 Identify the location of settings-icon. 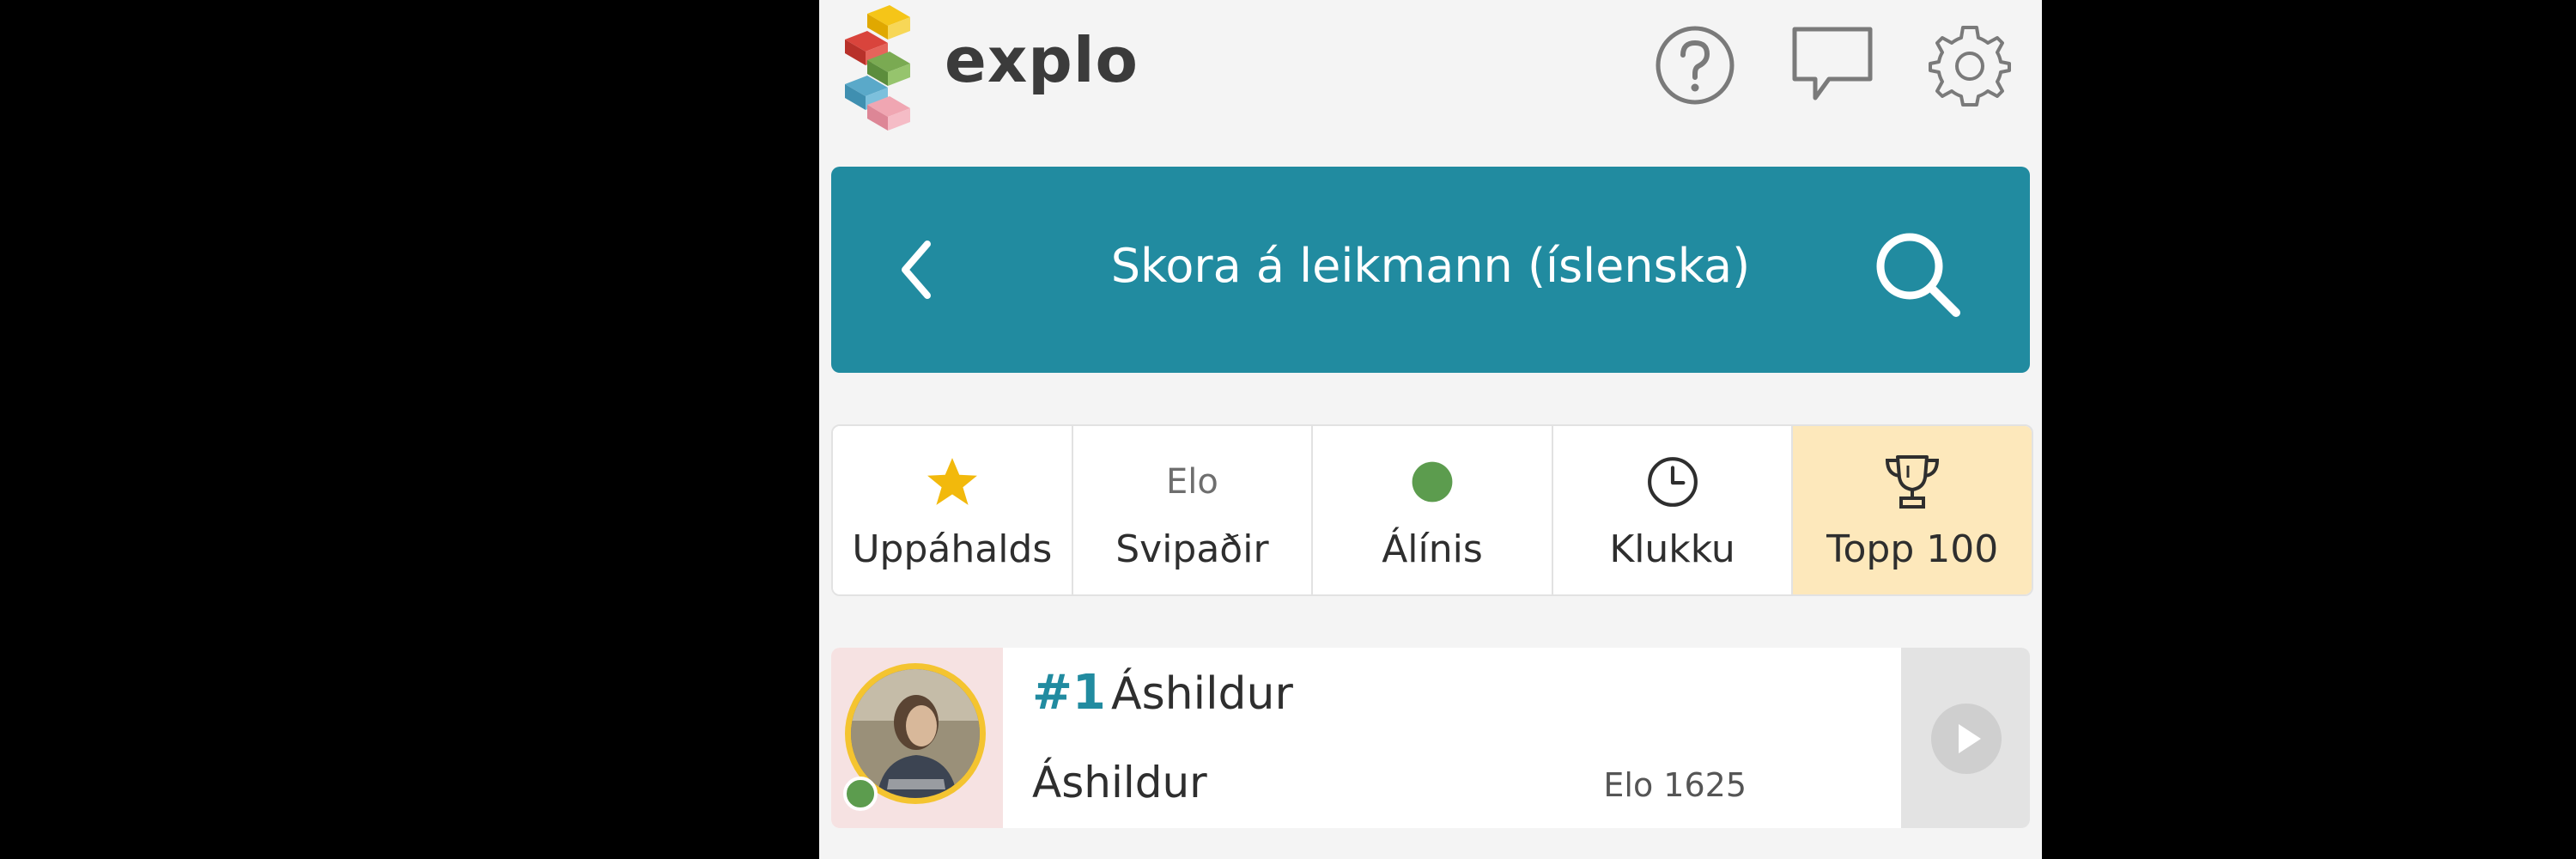
(1970, 65).